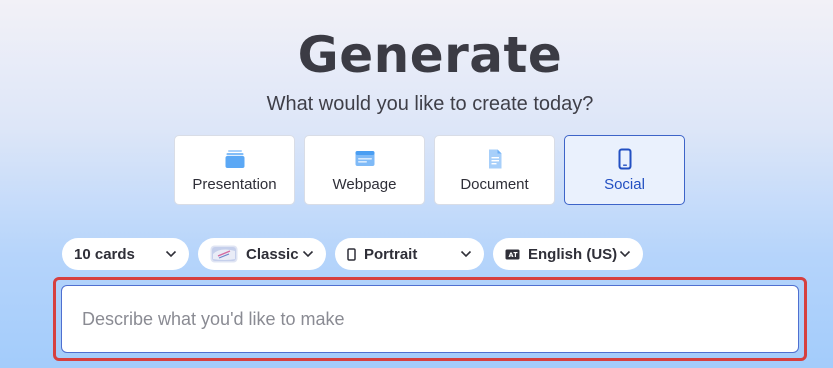  Describe the element at coordinates (625, 159) in the screenshot. I see `phone-icon` at that location.